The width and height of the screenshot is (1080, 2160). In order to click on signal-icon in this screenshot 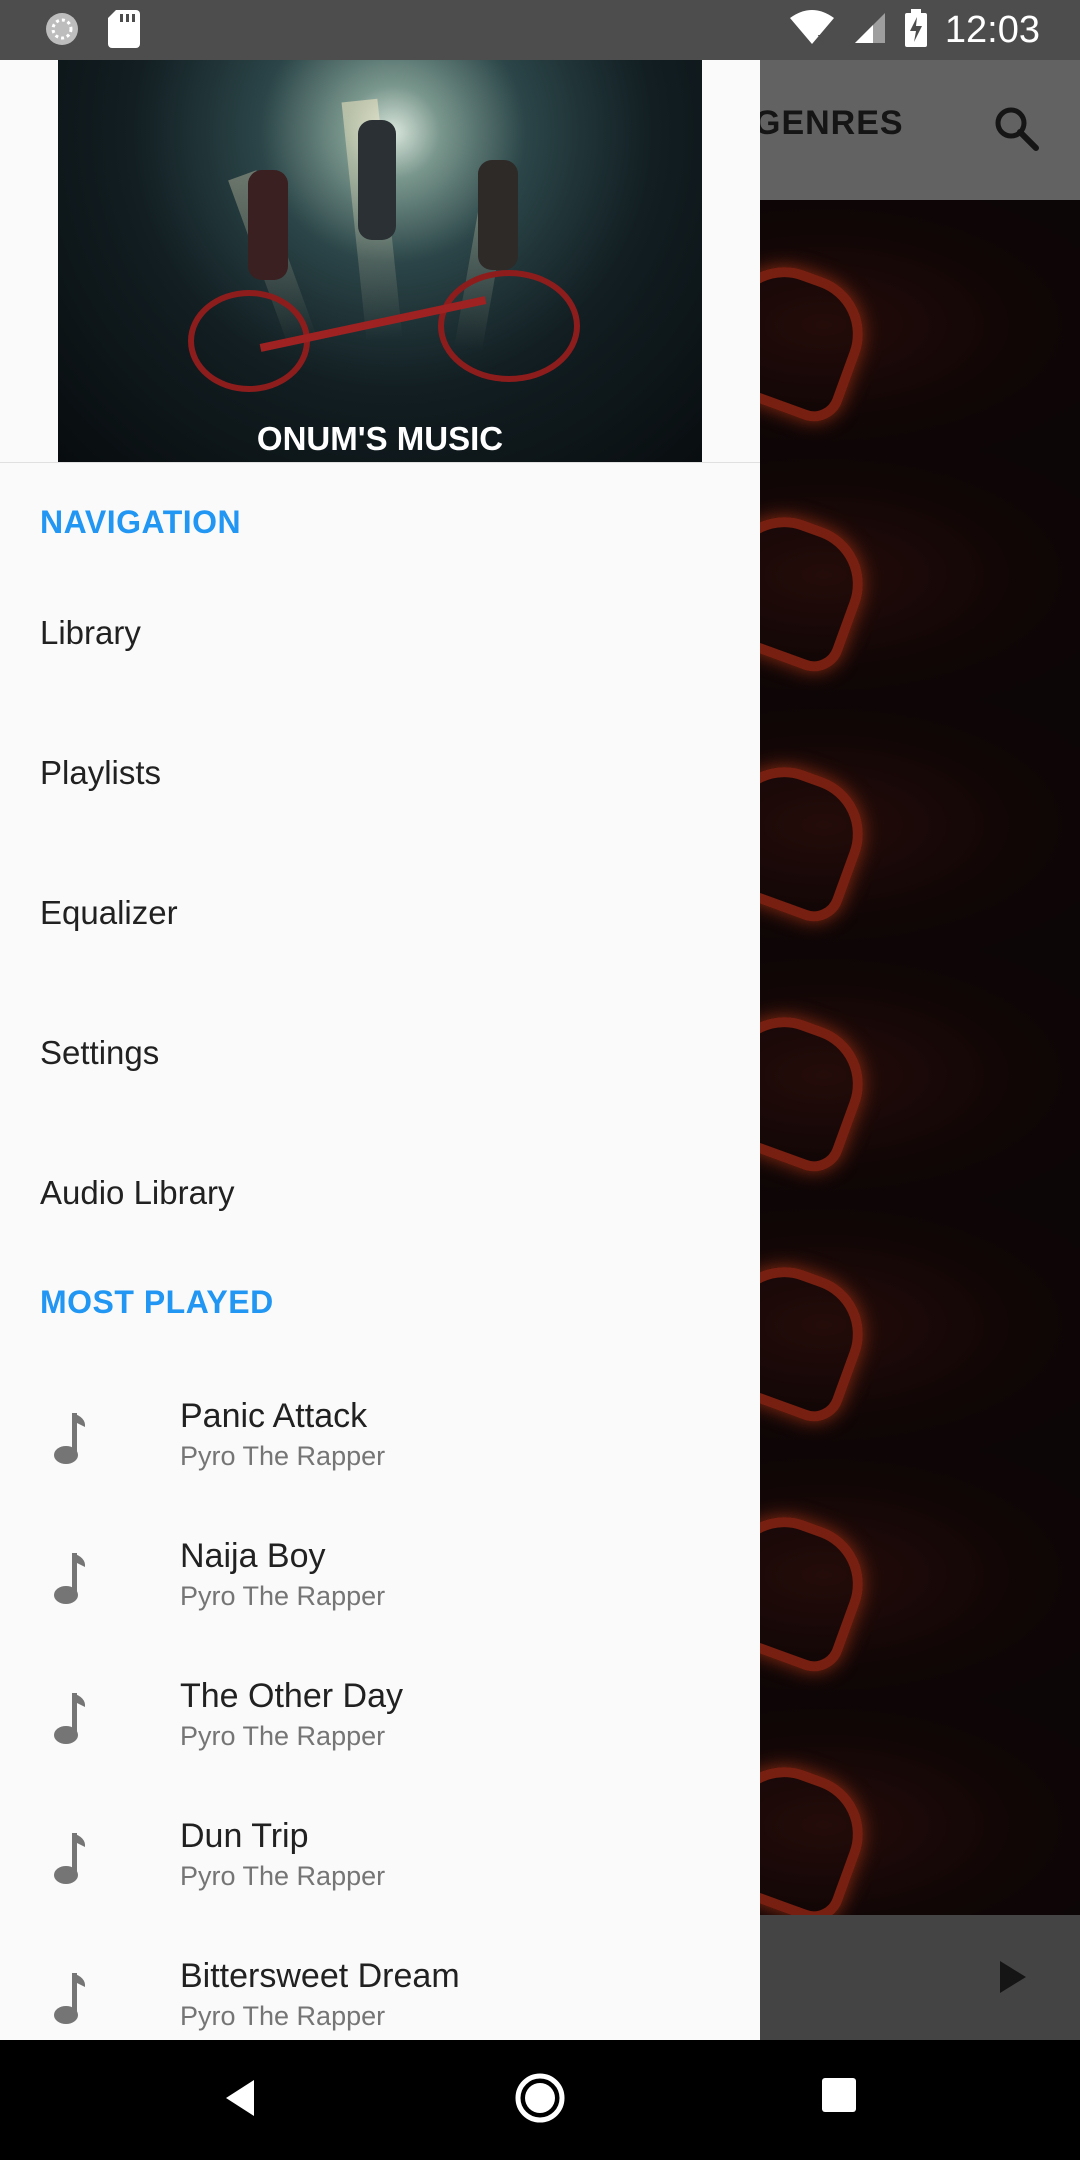, I will do `click(870, 30)`.